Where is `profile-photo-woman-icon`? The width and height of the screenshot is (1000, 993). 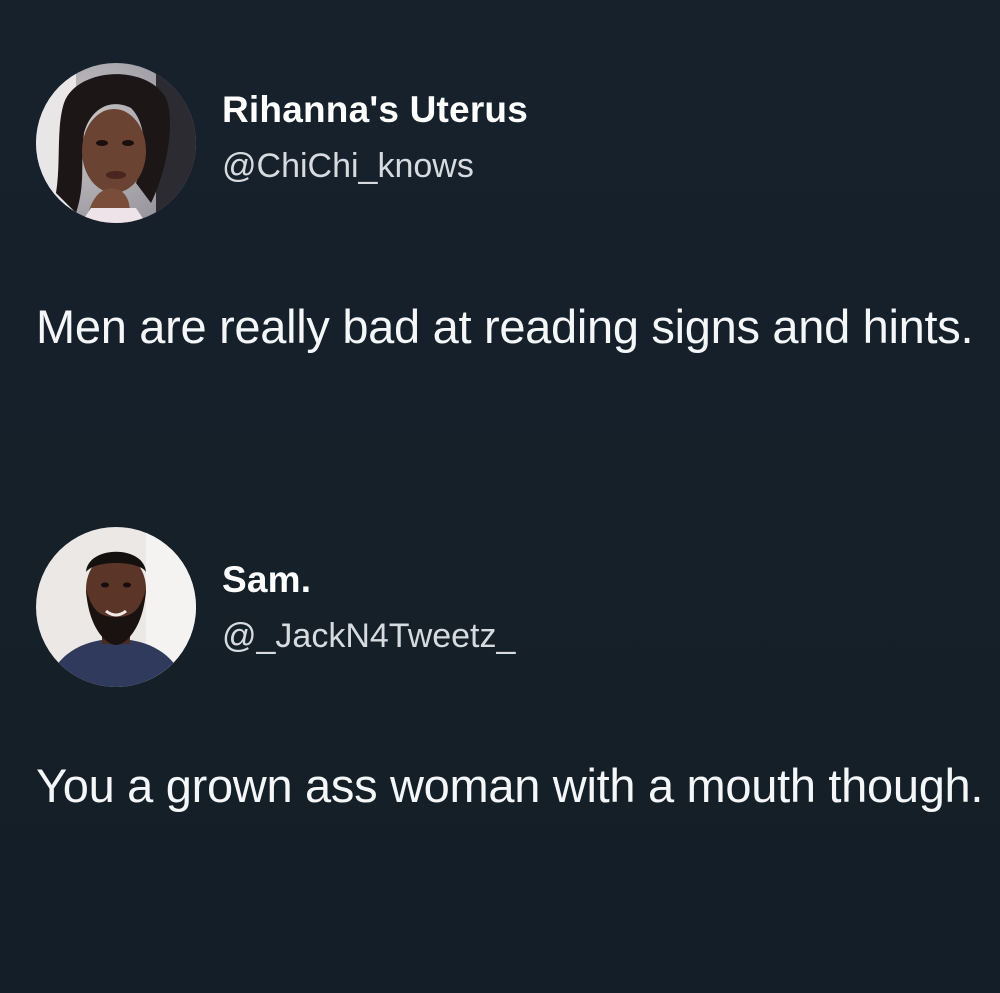
profile-photo-woman-icon is located at coordinates (116, 143).